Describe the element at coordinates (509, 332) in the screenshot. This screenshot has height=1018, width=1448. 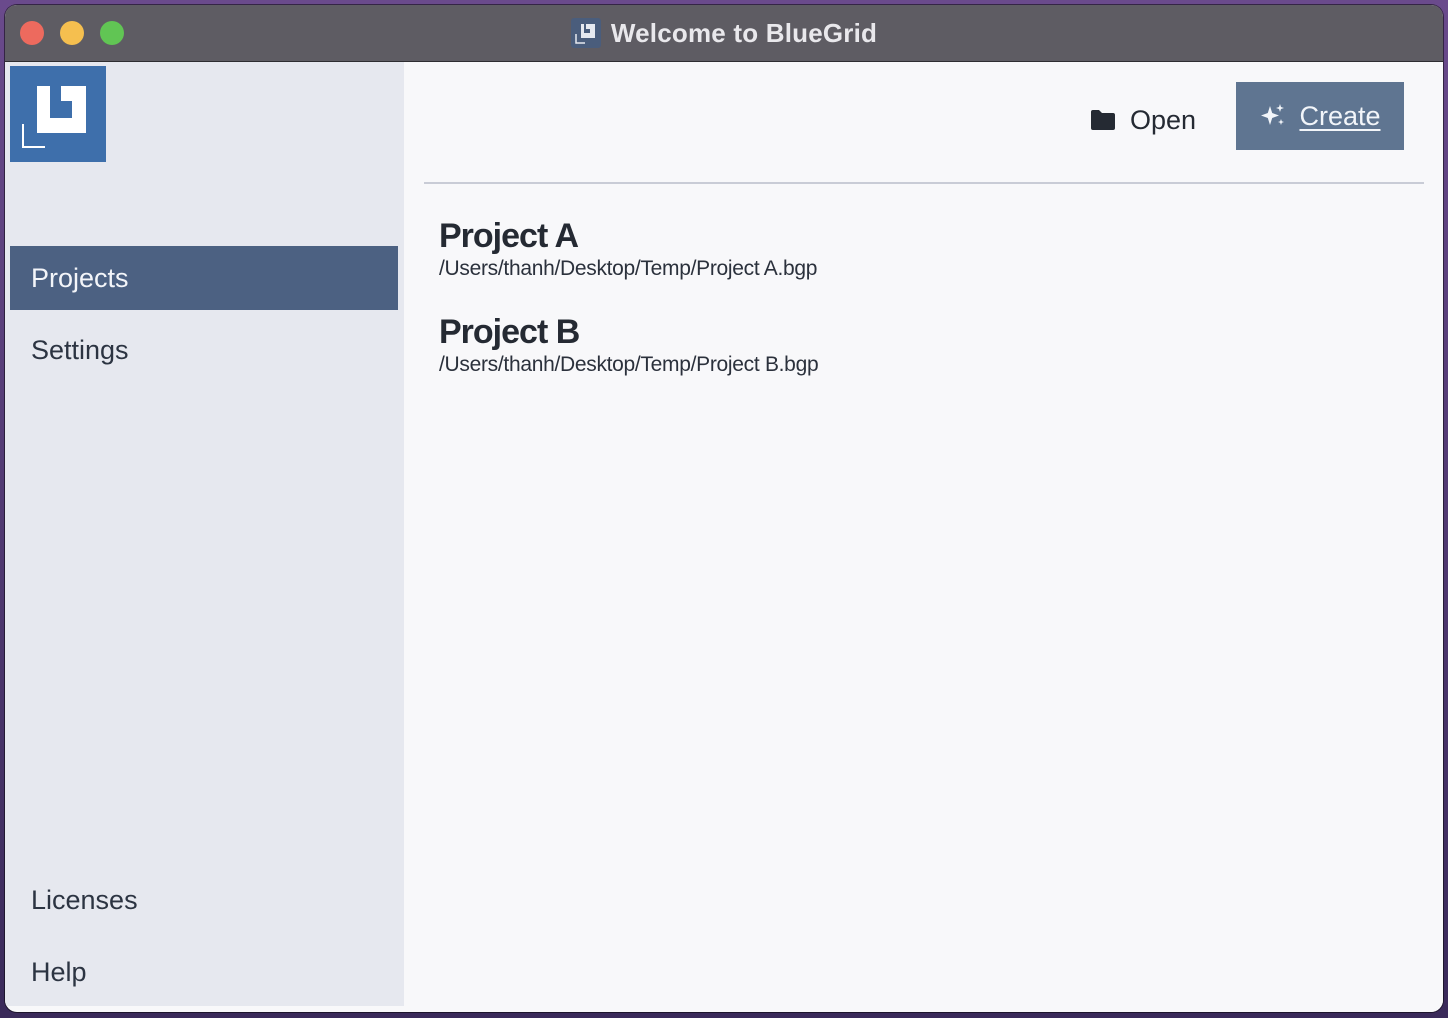
I see `project-name: Project B` at that location.